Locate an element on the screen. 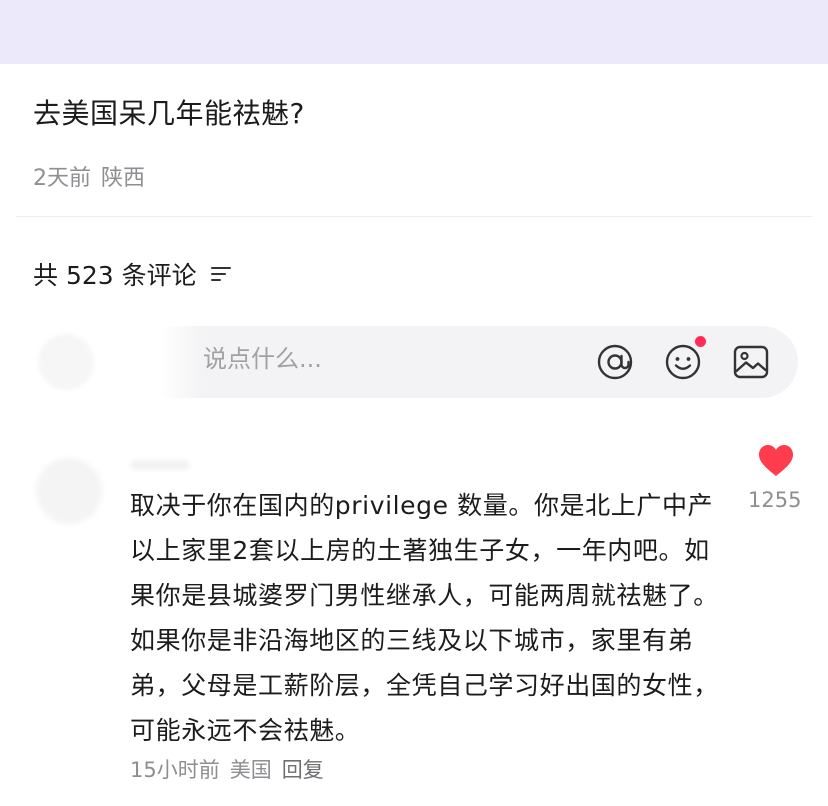  comment-composer is located at coordinates (418, 362).